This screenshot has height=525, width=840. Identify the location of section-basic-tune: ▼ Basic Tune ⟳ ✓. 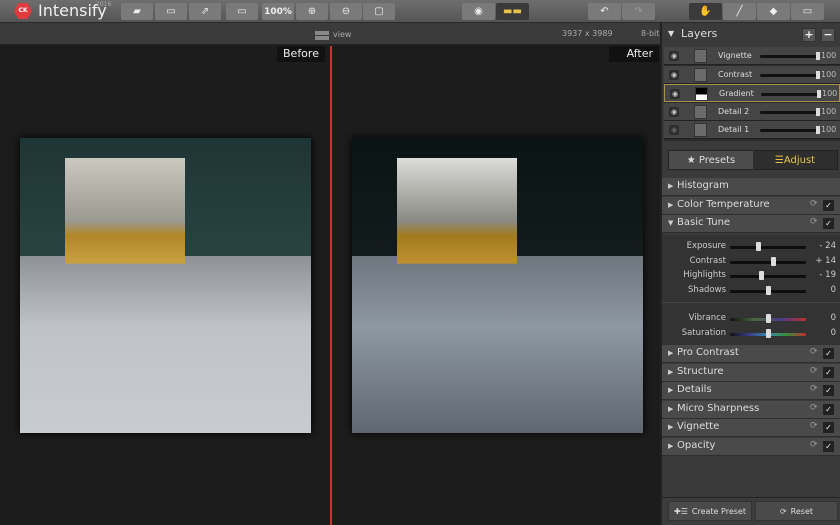
(751, 224).